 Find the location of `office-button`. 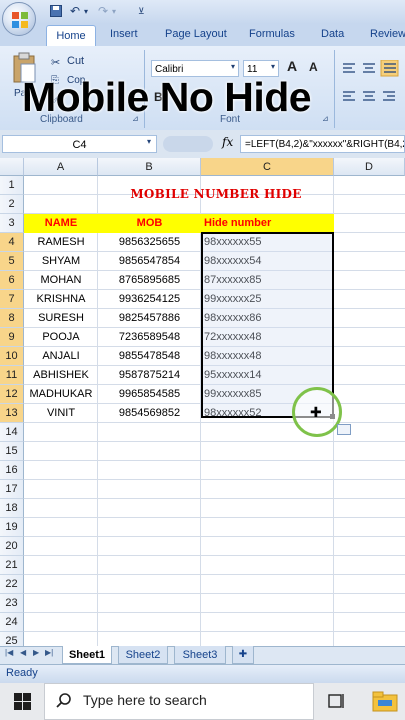

office-button is located at coordinates (19, 19).